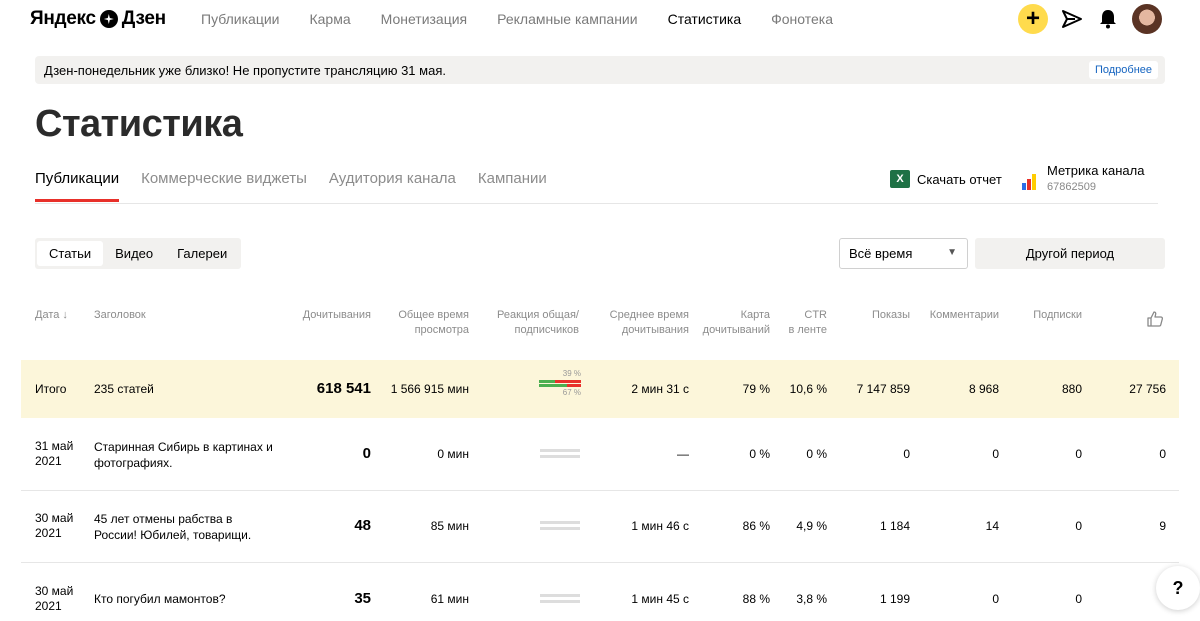 The image size is (1200, 621). Describe the element at coordinates (759, 454) in the screenshot. I see `row1-read-map: 0 %` at that location.